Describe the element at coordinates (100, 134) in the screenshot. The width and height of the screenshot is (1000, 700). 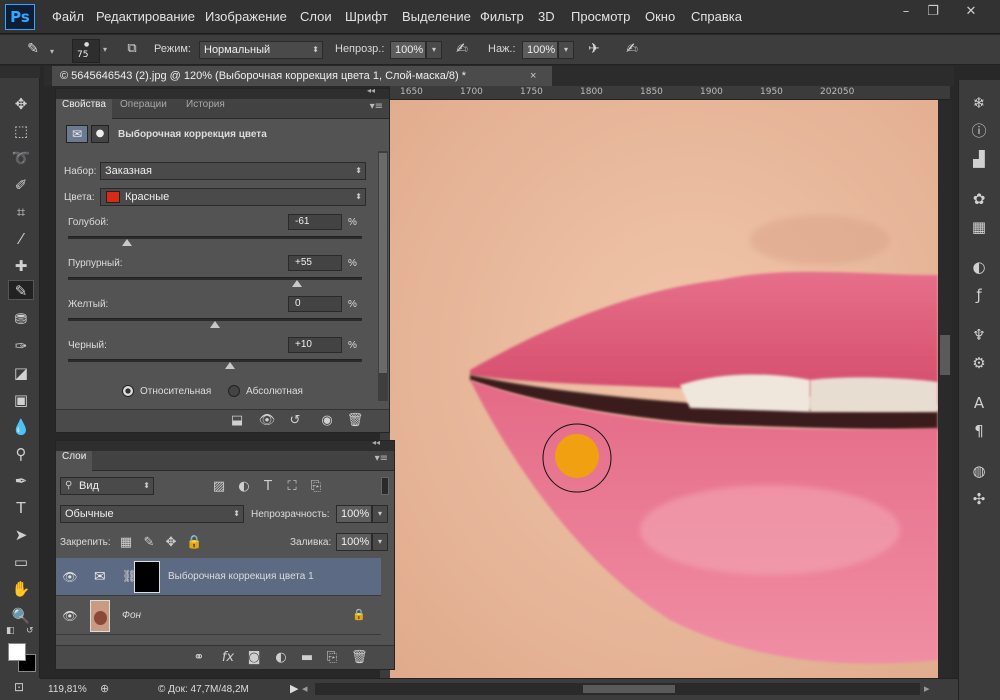
I see `mask-icon: ●` at that location.